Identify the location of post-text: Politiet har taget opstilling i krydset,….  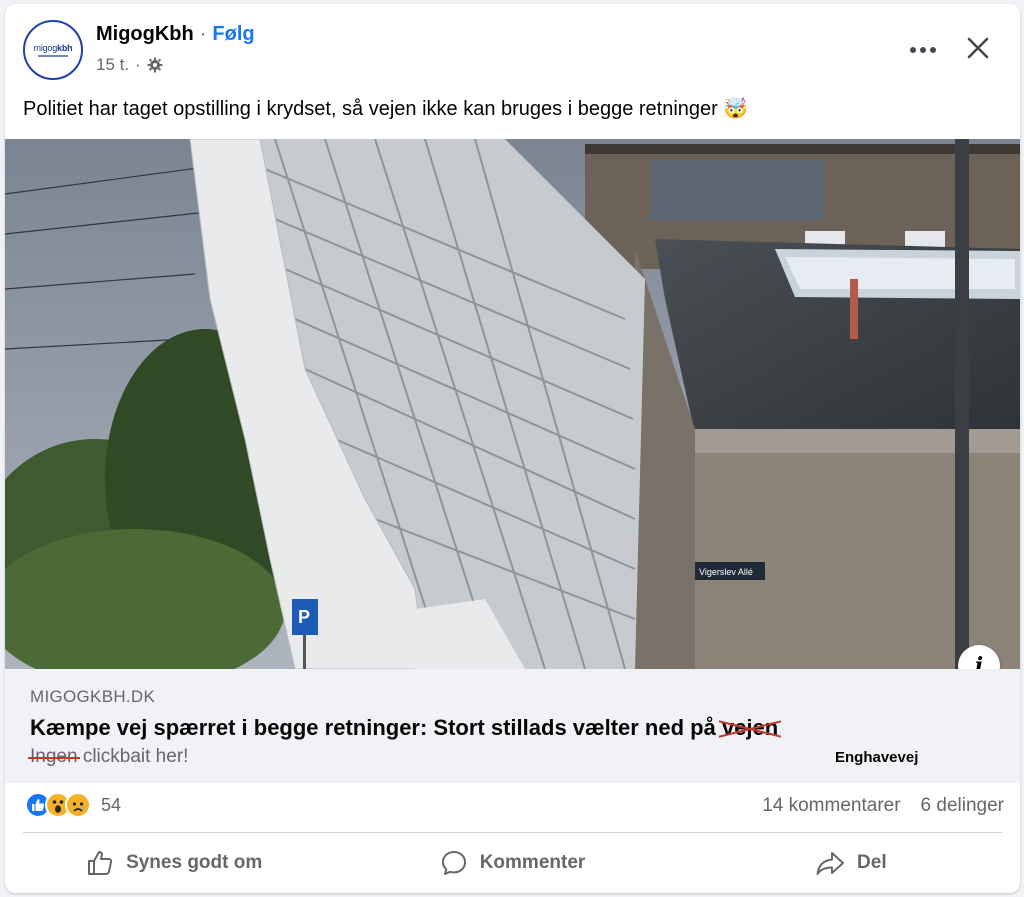
(385, 108).